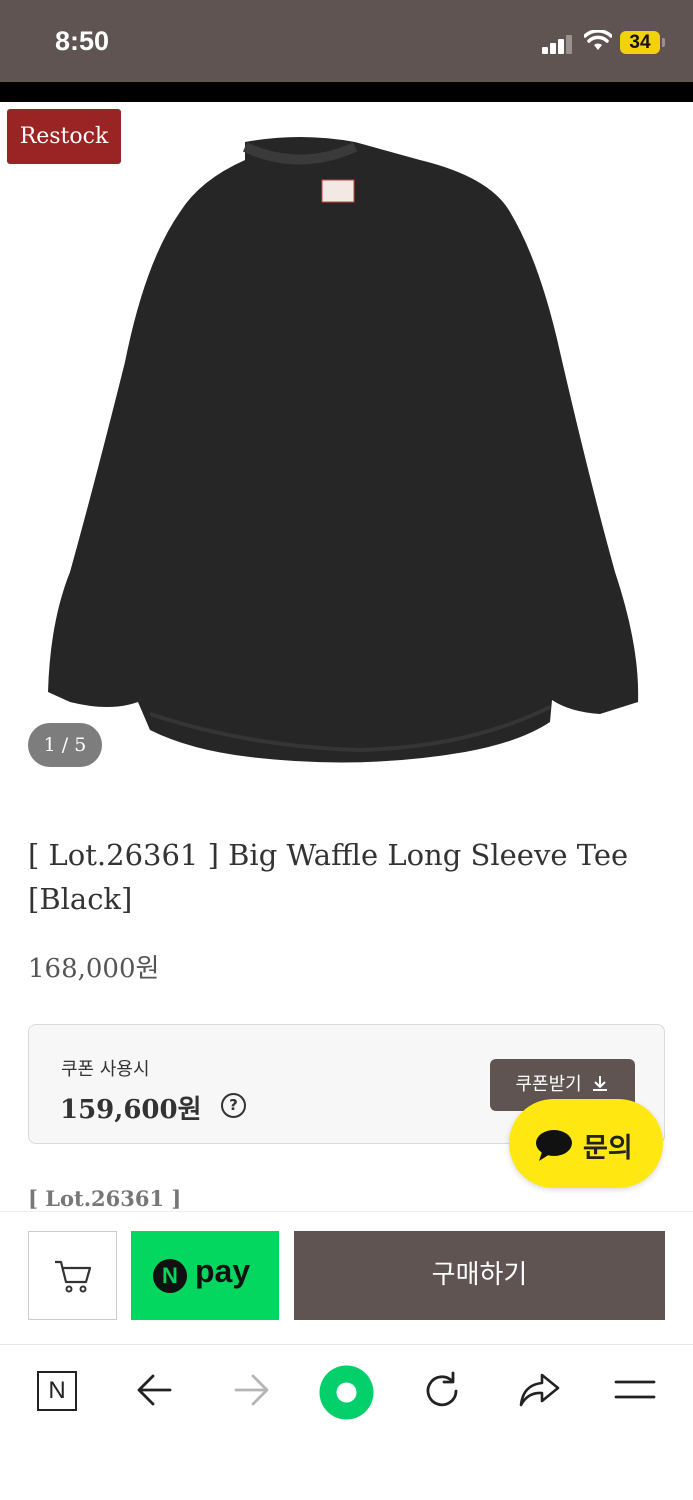 Image resolution: width=693 pixels, height=1500 pixels. Describe the element at coordinates (94, 969) in the screenshot. I see `product-price: 168,000원` at that location.